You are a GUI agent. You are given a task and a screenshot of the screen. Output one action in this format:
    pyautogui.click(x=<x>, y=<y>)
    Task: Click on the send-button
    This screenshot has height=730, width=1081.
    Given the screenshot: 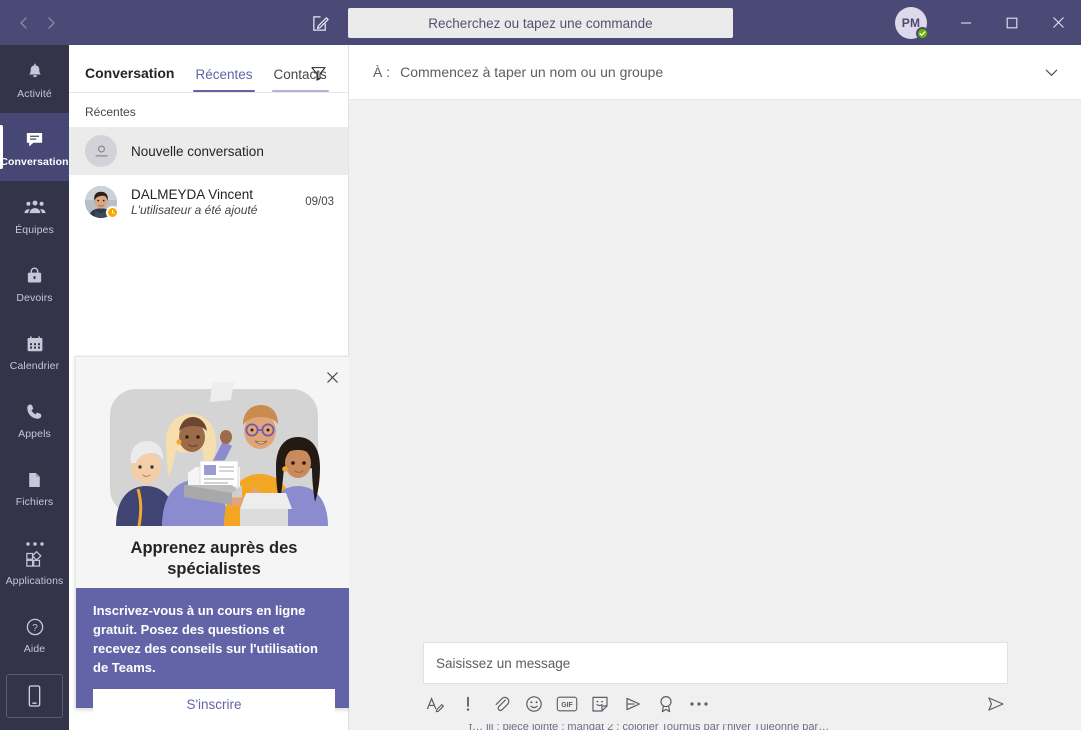 What is the action you would take?
    pyautogui.click(x=996, y=704)
    